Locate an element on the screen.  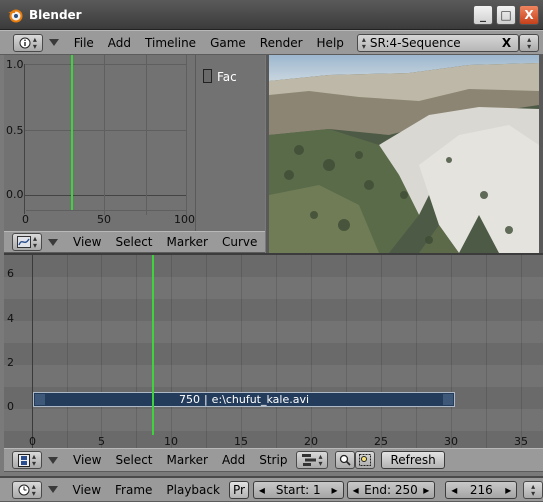
sequence-view-icon is located at coordinates (309, 460).